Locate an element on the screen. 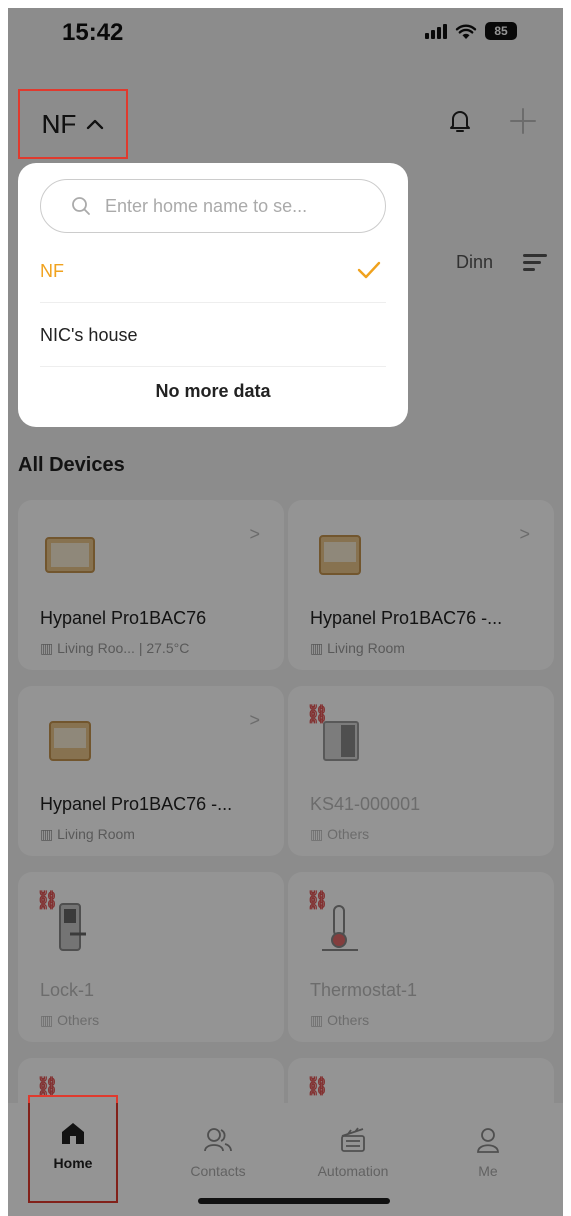  chevron-up-icon is located at coordinates (95, 124).